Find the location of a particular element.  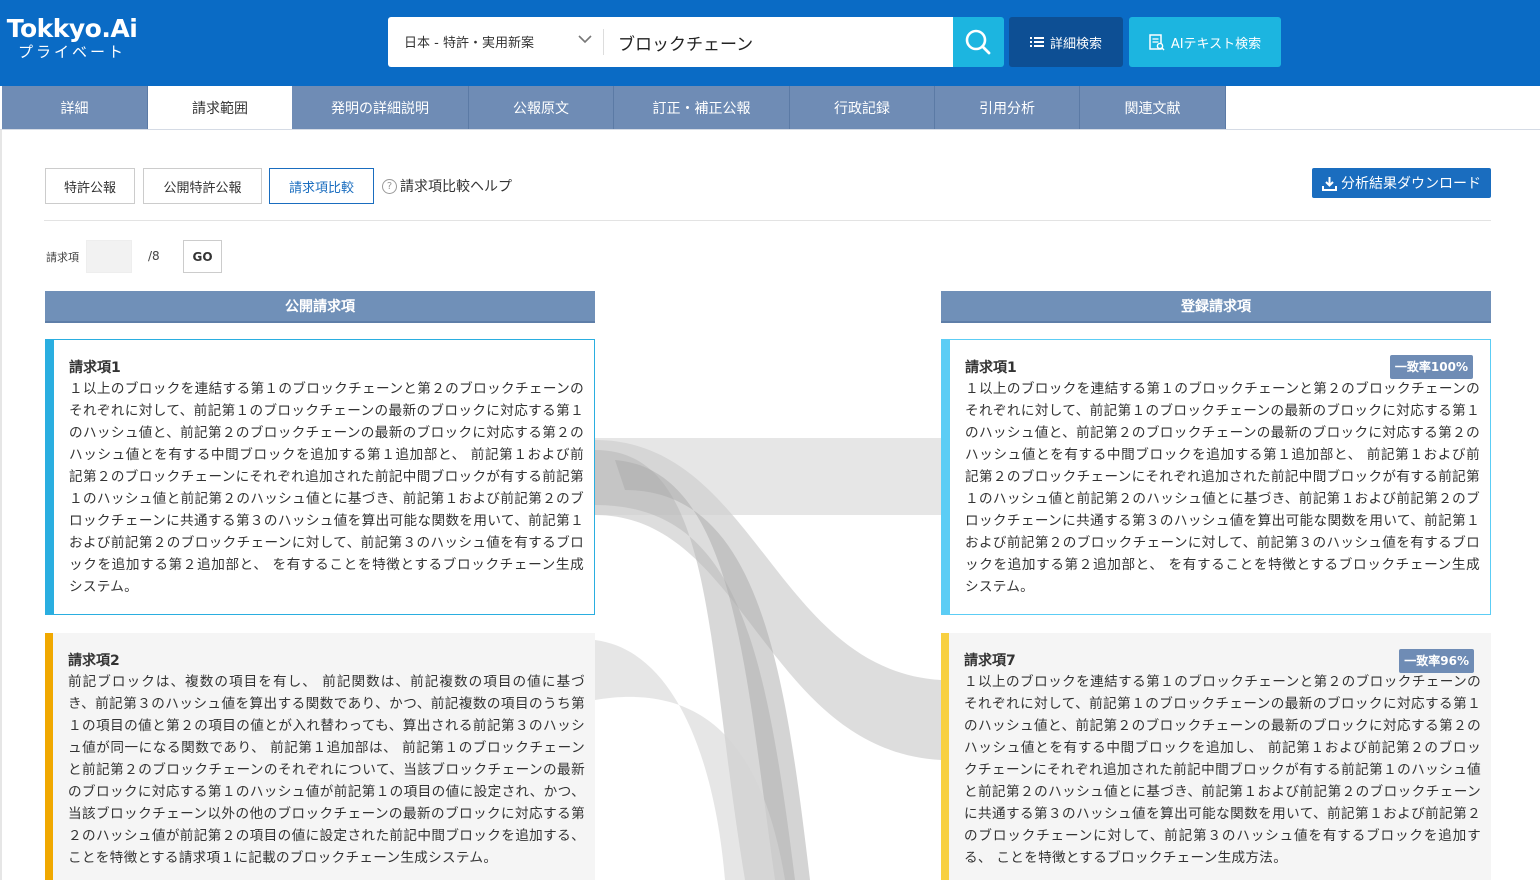

document-search-icon is located at coordinates (1157, 42).